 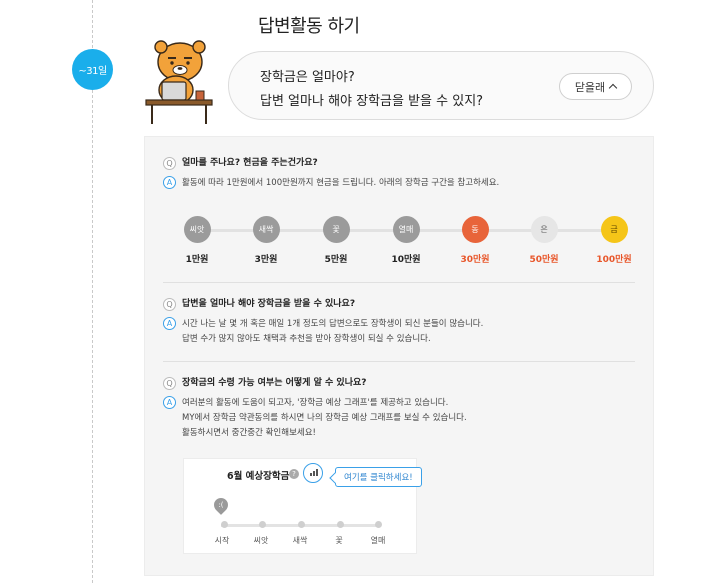 What do you see at coordinates (258, 476) in the screenshot?
I see `graph-title: 6월 예상장학금` at bounding box center [258, 476].